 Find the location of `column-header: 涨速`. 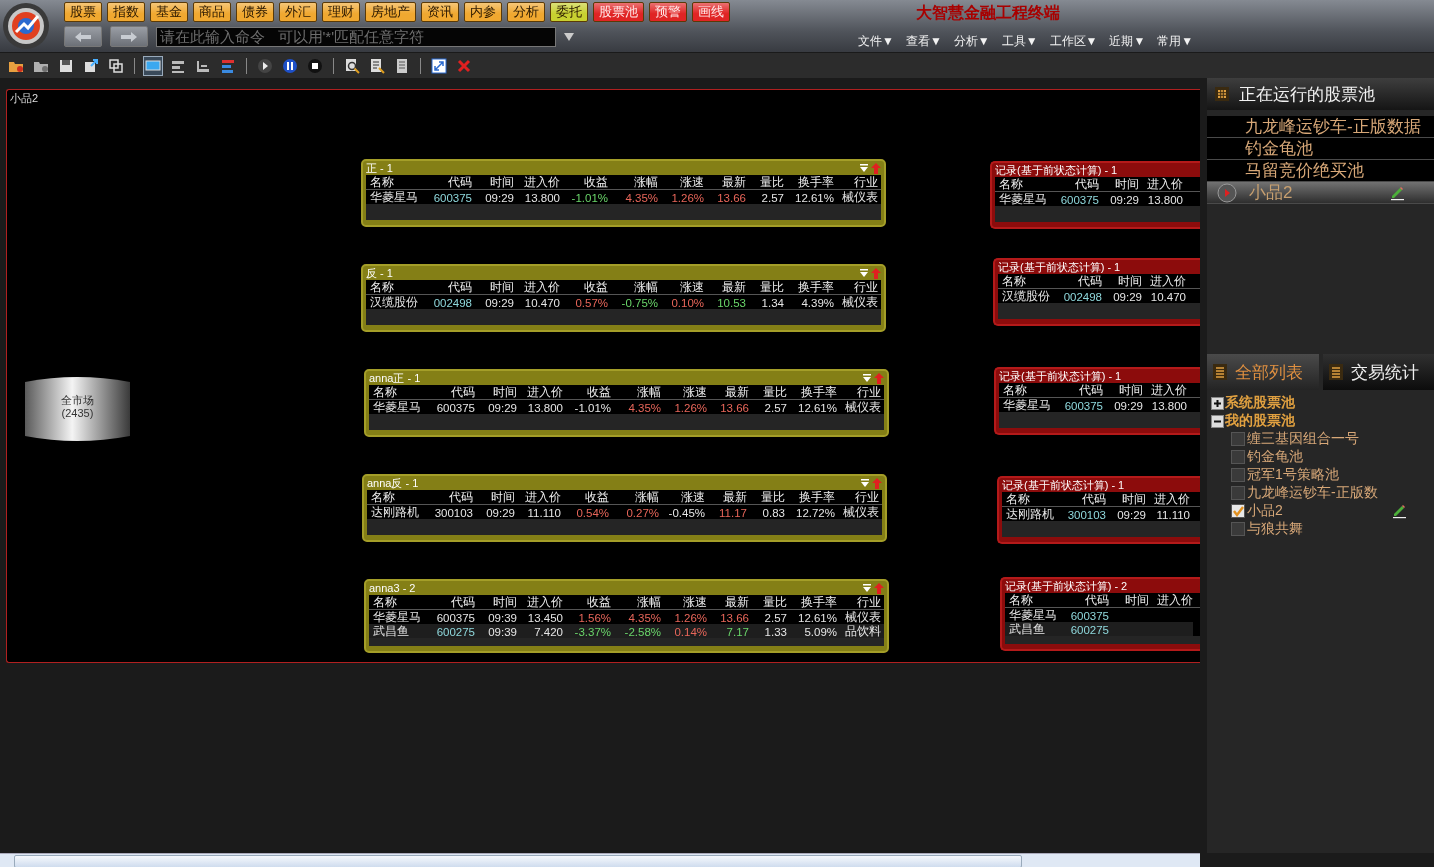

column-header: 涨速 is located at coordinates (691, 182).